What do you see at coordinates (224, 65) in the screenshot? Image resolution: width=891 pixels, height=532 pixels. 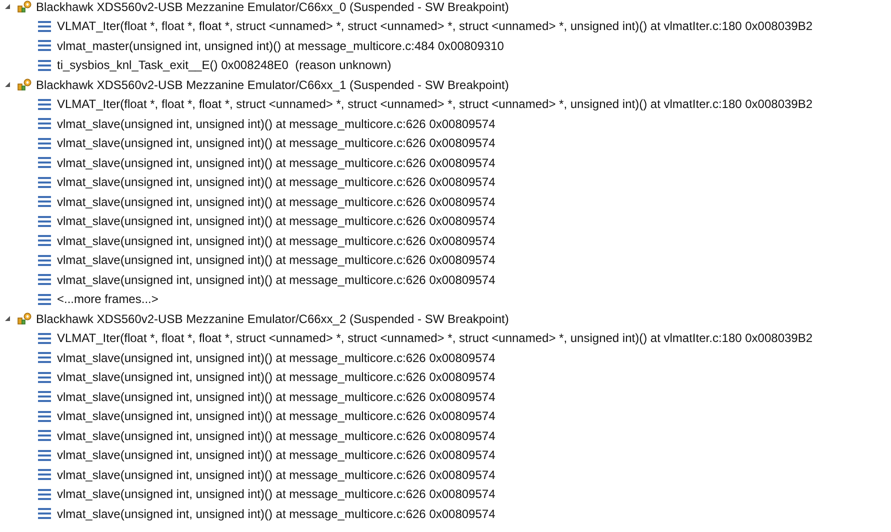 I see `stack-frame-label: ti_sysbios_knl_Task_exit__E() 0x008248E0 (reason unknown)` at bounding box center [224, 65].